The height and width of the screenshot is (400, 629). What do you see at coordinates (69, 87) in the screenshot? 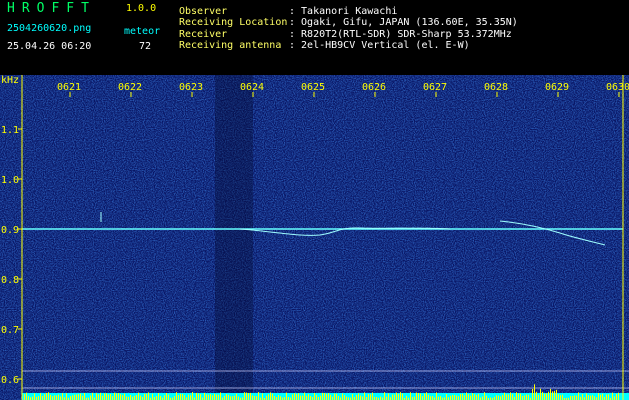
I see `time-tick-label: 0621` at bounding box center [69, 87].